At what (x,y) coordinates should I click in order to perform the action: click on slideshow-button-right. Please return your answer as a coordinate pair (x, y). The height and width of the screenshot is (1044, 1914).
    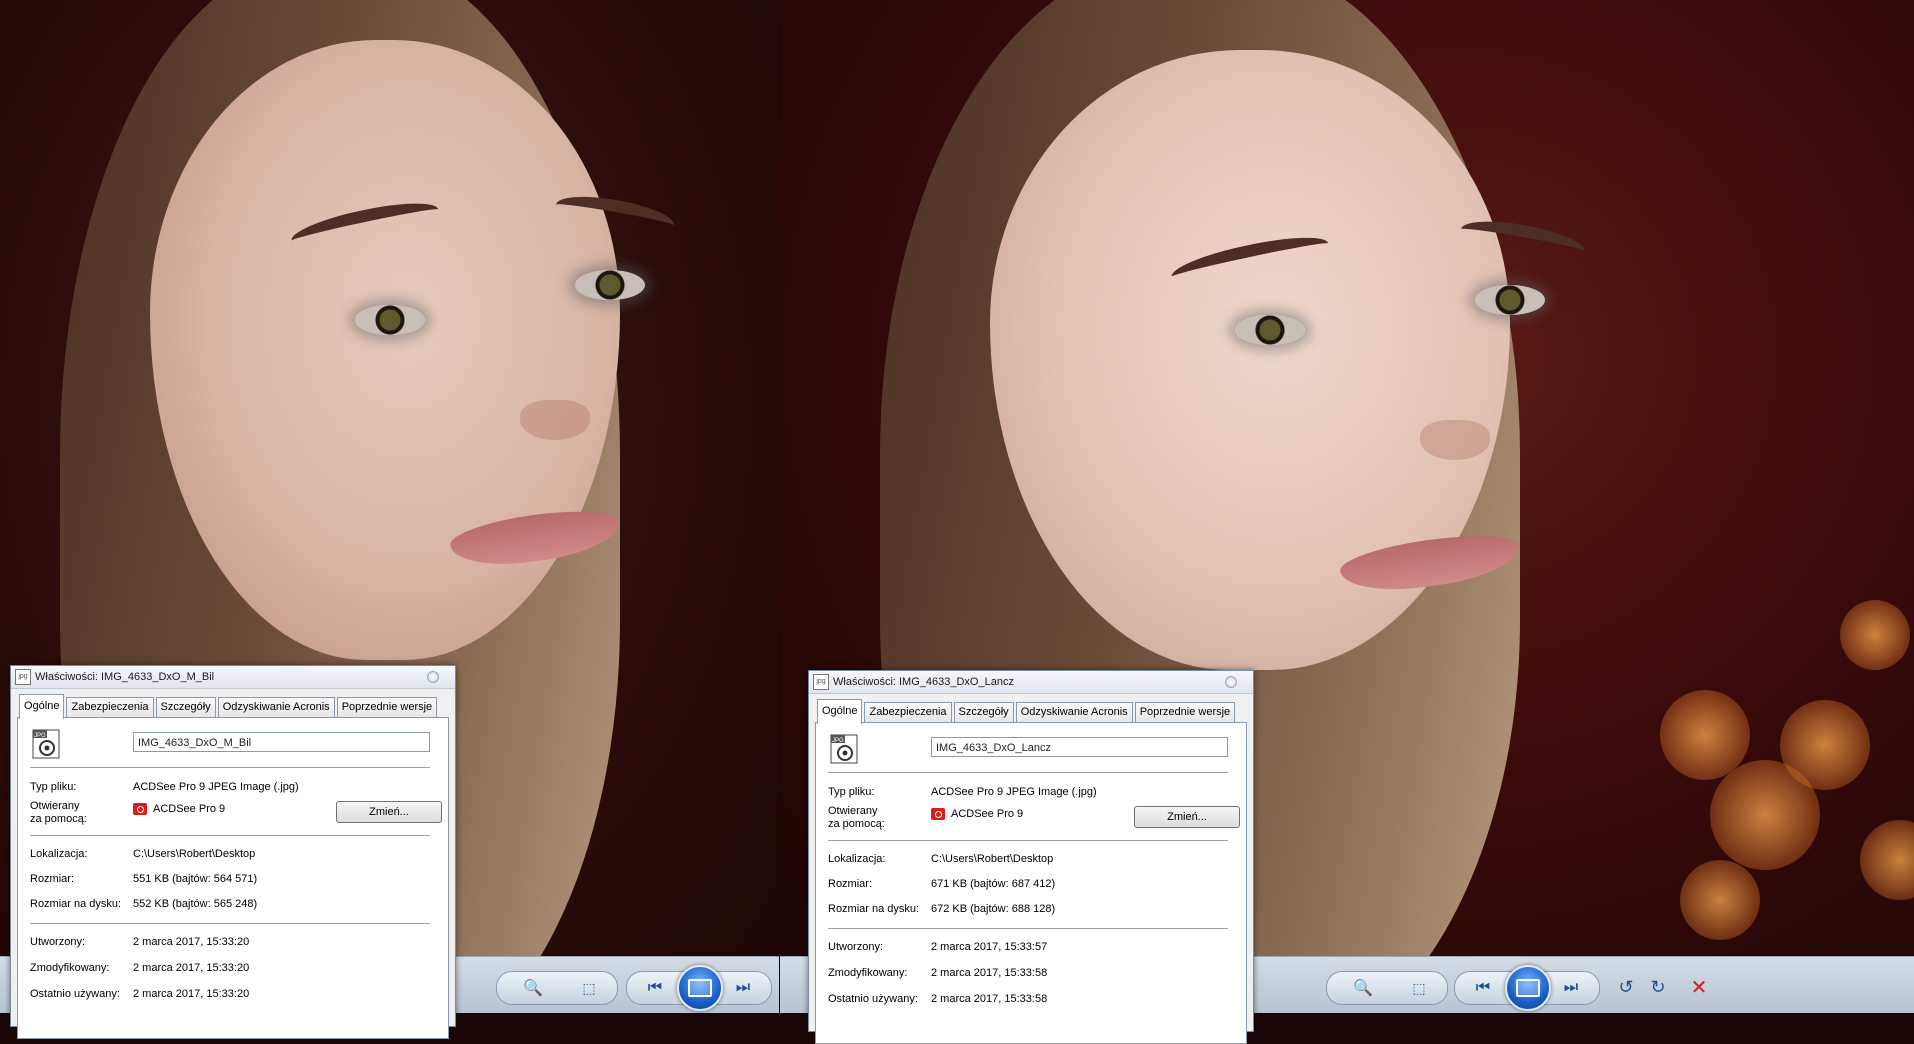
    Looking at the image, I should click on (1528, 988).